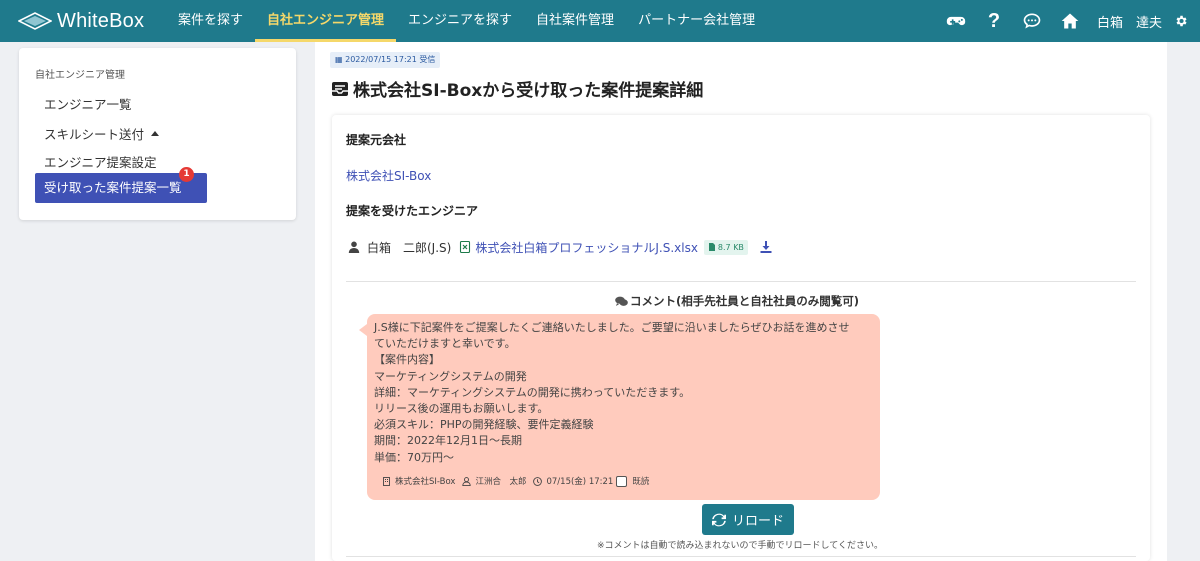 The height and width of the screenshot is (561, 1200). What do you see at coordinates (460, 21) in the screenshot?
I see `nav-item-find-engineers: エンジニアを探す` at bounding box center [460, 21].